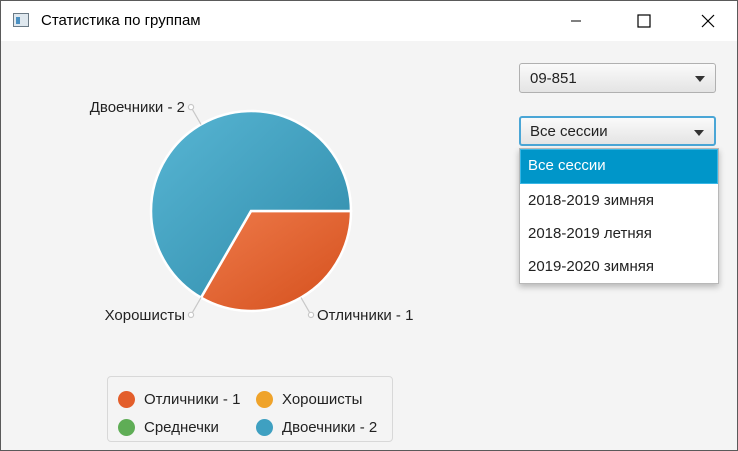  I want to click on legend-item: Среднечки, so click(168, 427).